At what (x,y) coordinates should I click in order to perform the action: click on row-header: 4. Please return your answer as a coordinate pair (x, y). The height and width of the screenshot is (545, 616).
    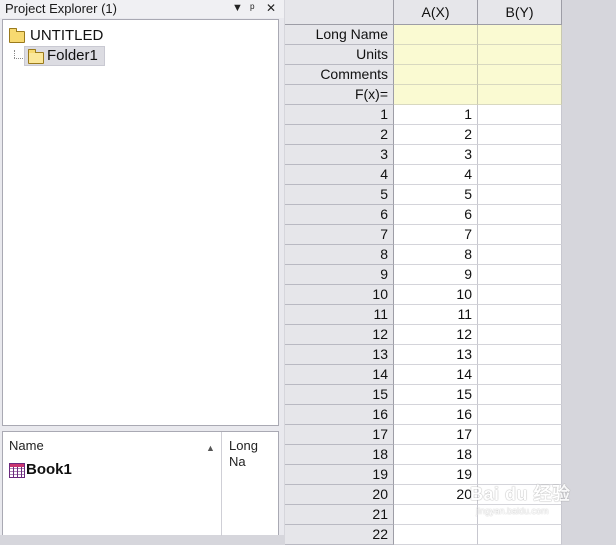
    Looking at the image, I should click on (339, 175).